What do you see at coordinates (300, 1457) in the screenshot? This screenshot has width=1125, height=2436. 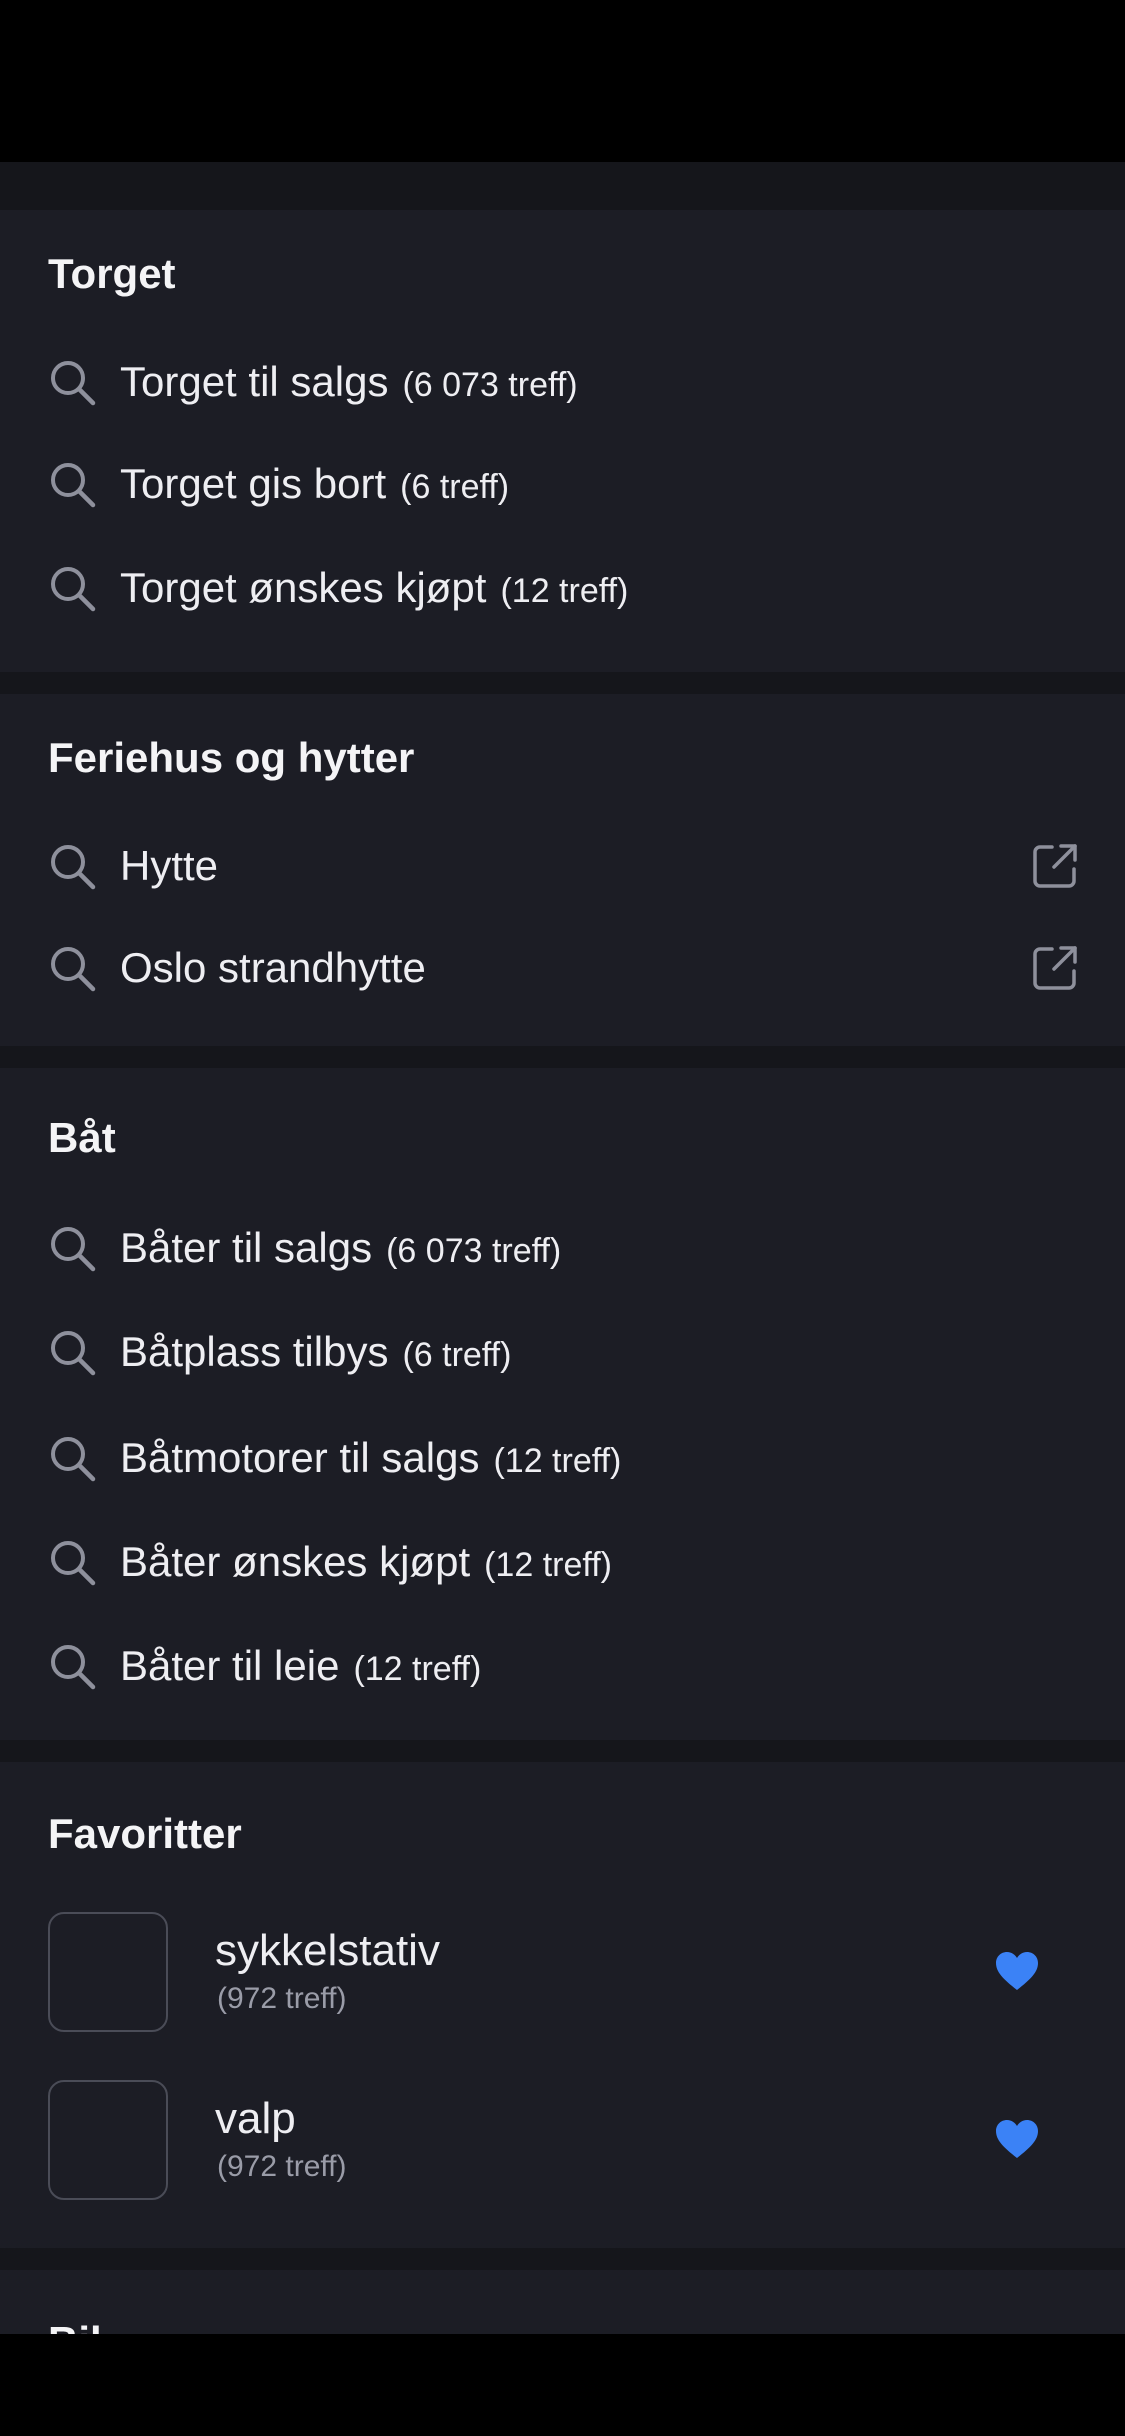 I see `suggestion-label: Båtmotorer til salgs` at bounding box center [300, 1457].